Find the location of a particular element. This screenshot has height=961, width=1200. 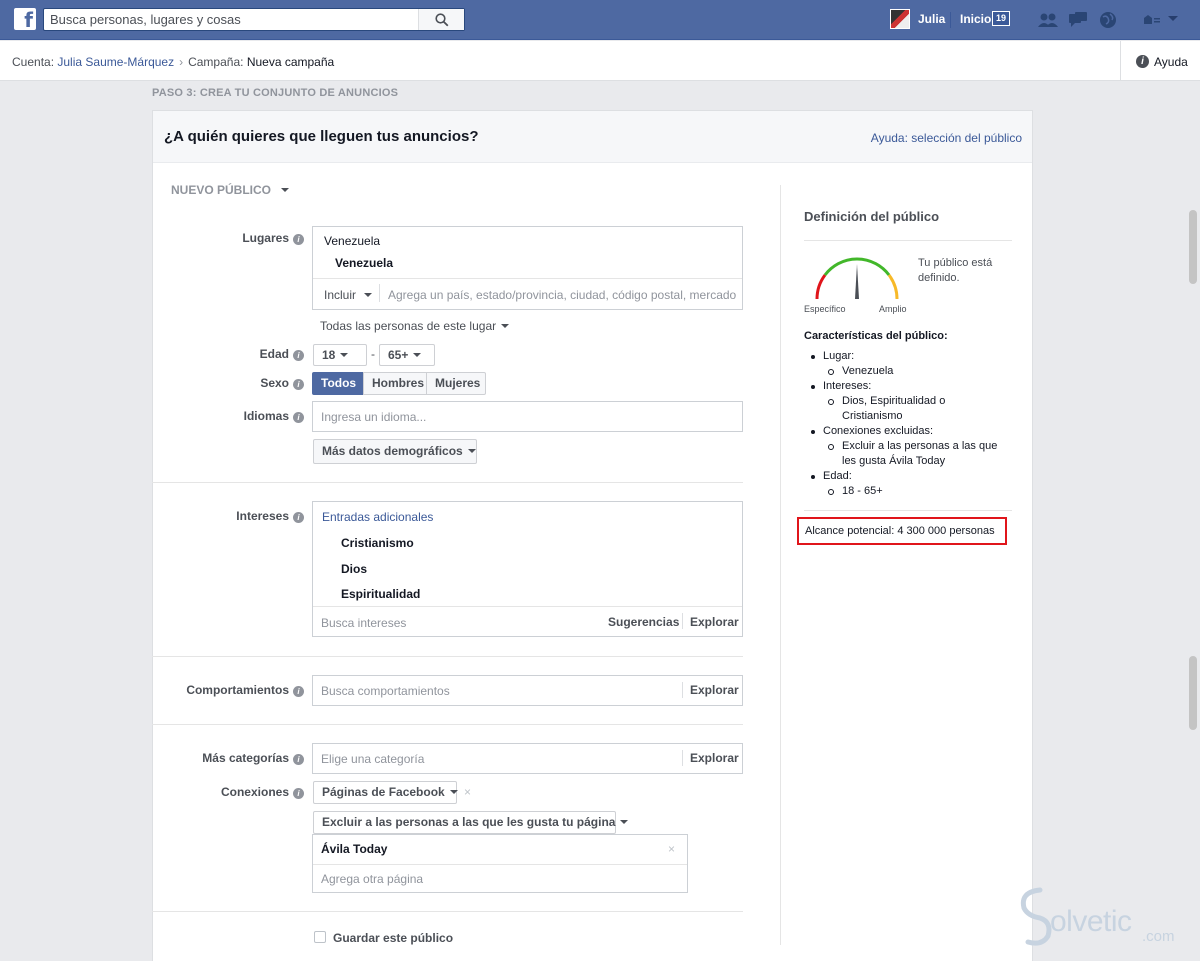

connections-type-dropdown: Páginas de Facebook is located at coordinates (385, 792).